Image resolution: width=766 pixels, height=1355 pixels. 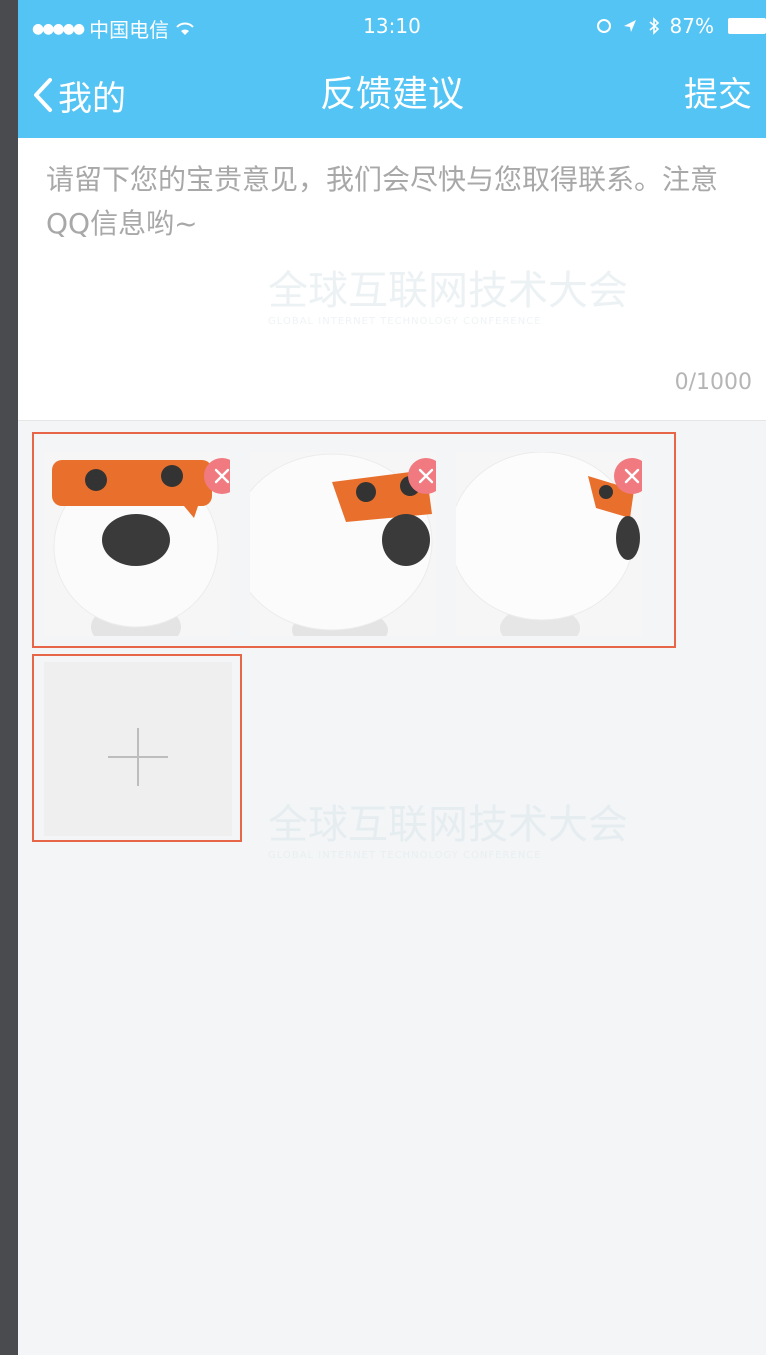 What do you see at coordinates (691, 26) in the screenshot?
I see `battery-percent: 87%` at bounding box center [691, 26].